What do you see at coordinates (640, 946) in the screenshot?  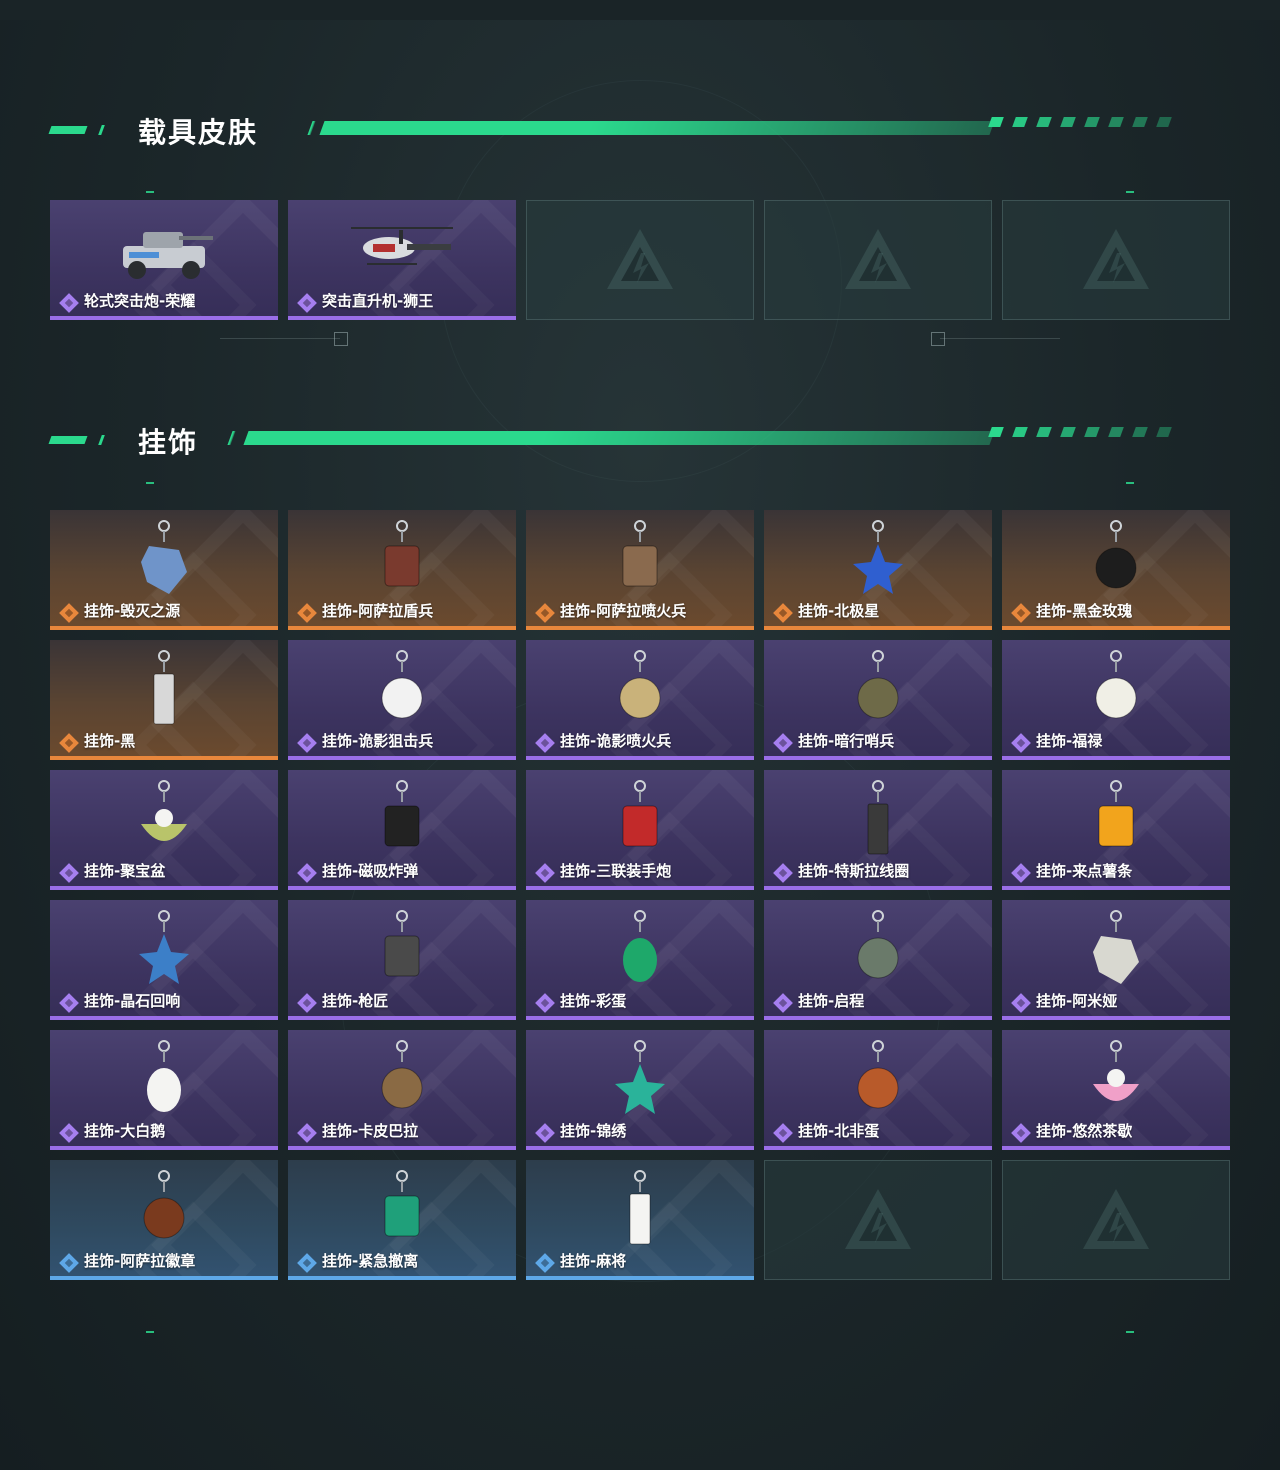 I see `egg-charm-icon` at bounding box center [640, 946].